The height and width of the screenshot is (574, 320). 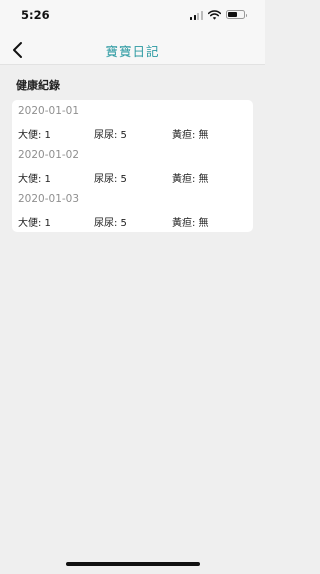 I want to click on record-item: 2020-01-02 大便: 1 尿尿: 5 黃疸: 無, so click(x=132, y=166).